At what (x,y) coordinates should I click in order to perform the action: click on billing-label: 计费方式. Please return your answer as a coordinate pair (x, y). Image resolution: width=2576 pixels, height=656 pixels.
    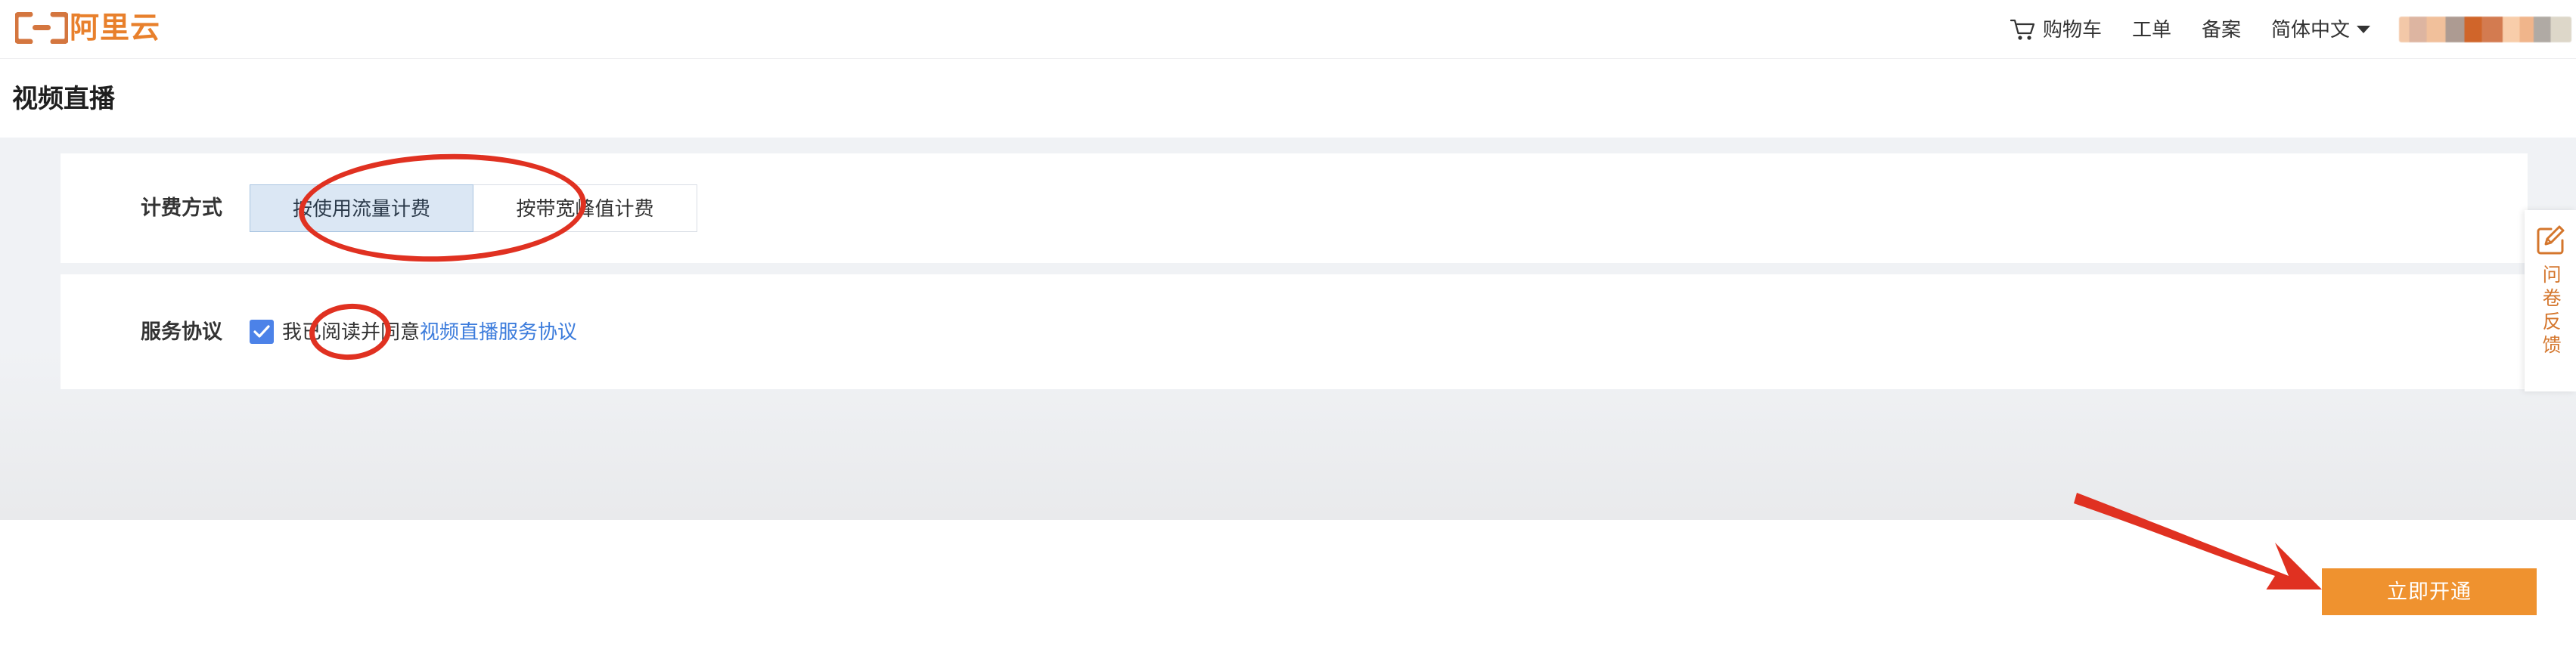
    Looking at the image, I should click on (181, 207).